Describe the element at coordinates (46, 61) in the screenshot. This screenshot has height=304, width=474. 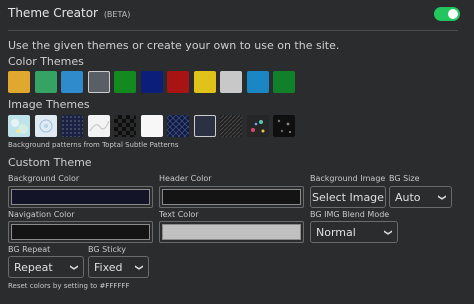
I see `color-themes-heading: Color Themes` at that location.